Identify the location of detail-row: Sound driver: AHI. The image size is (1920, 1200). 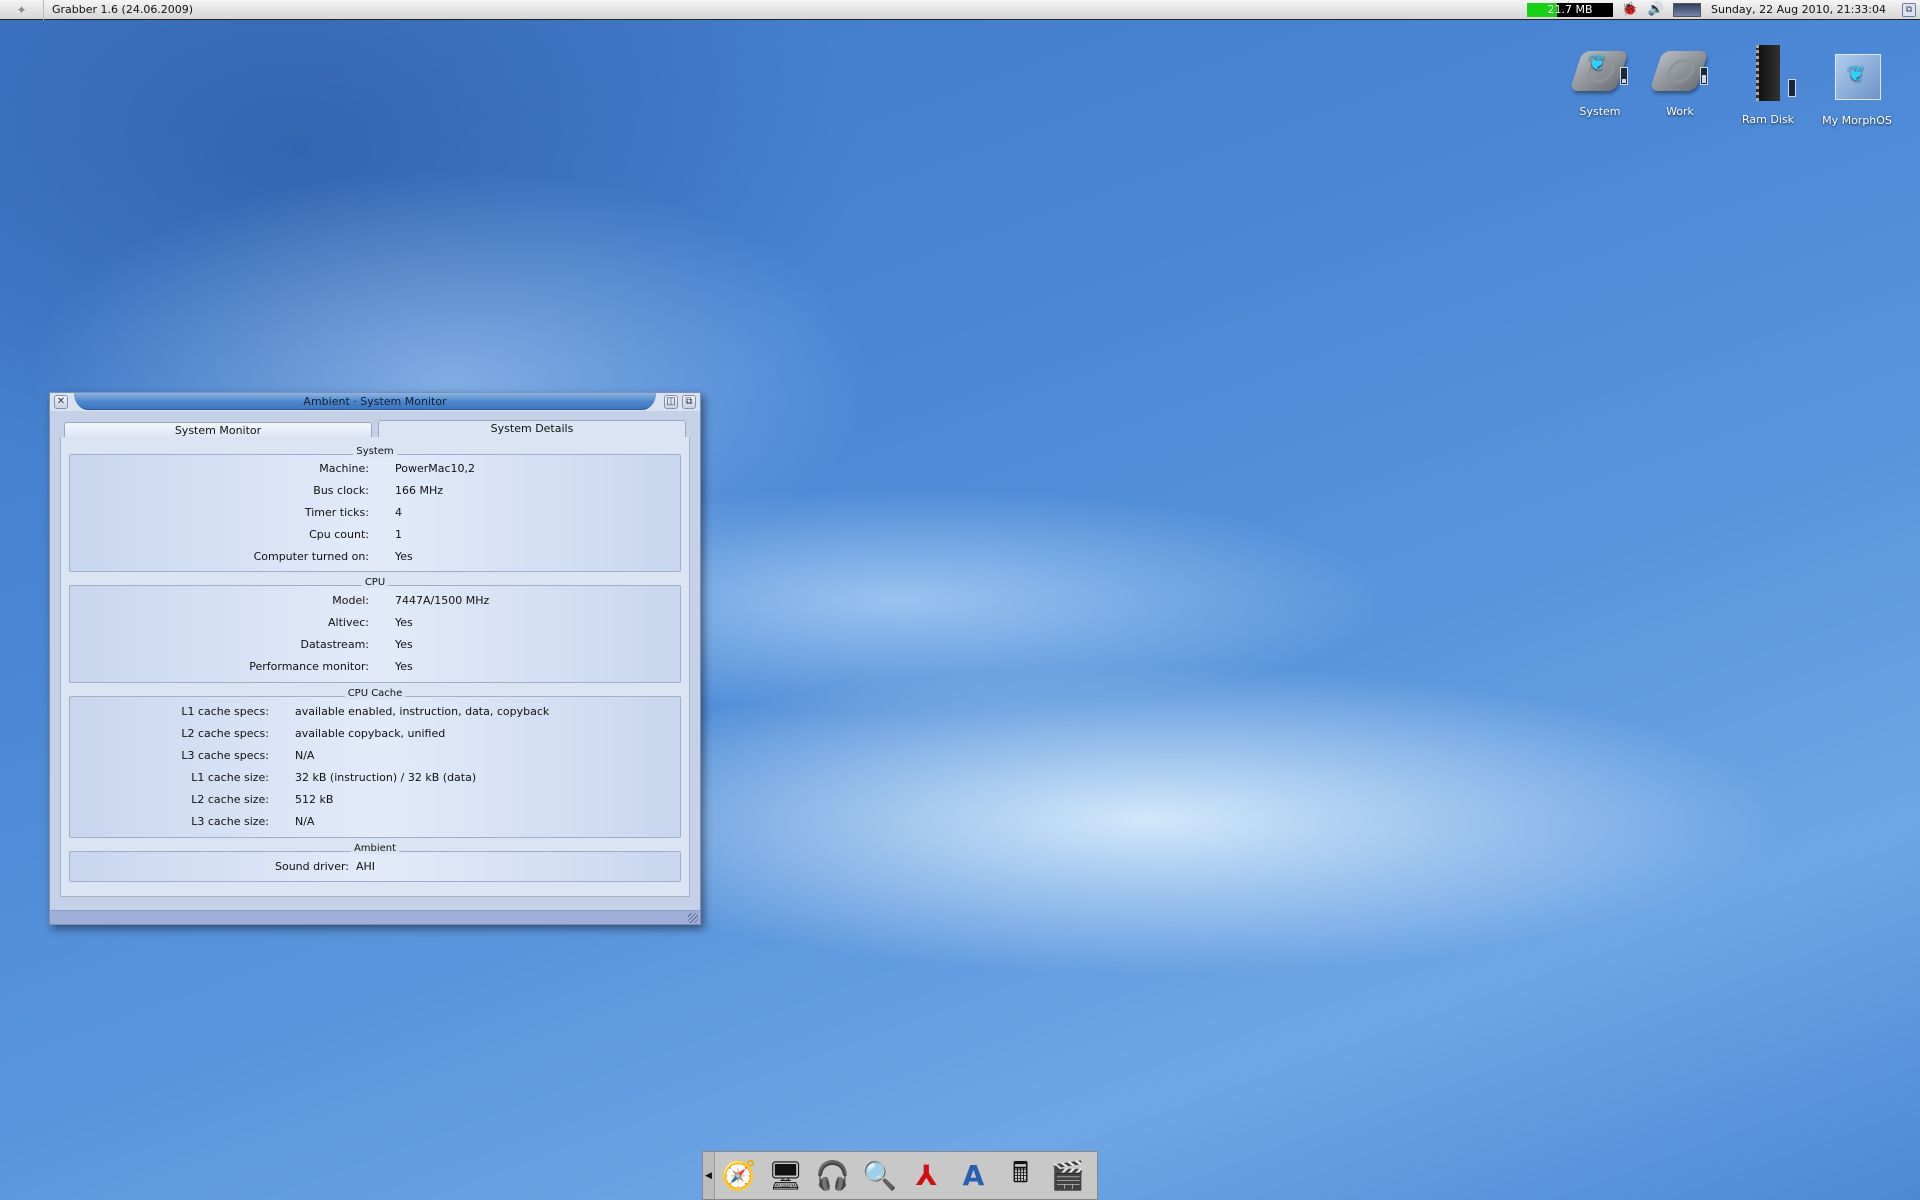
(375, 868).